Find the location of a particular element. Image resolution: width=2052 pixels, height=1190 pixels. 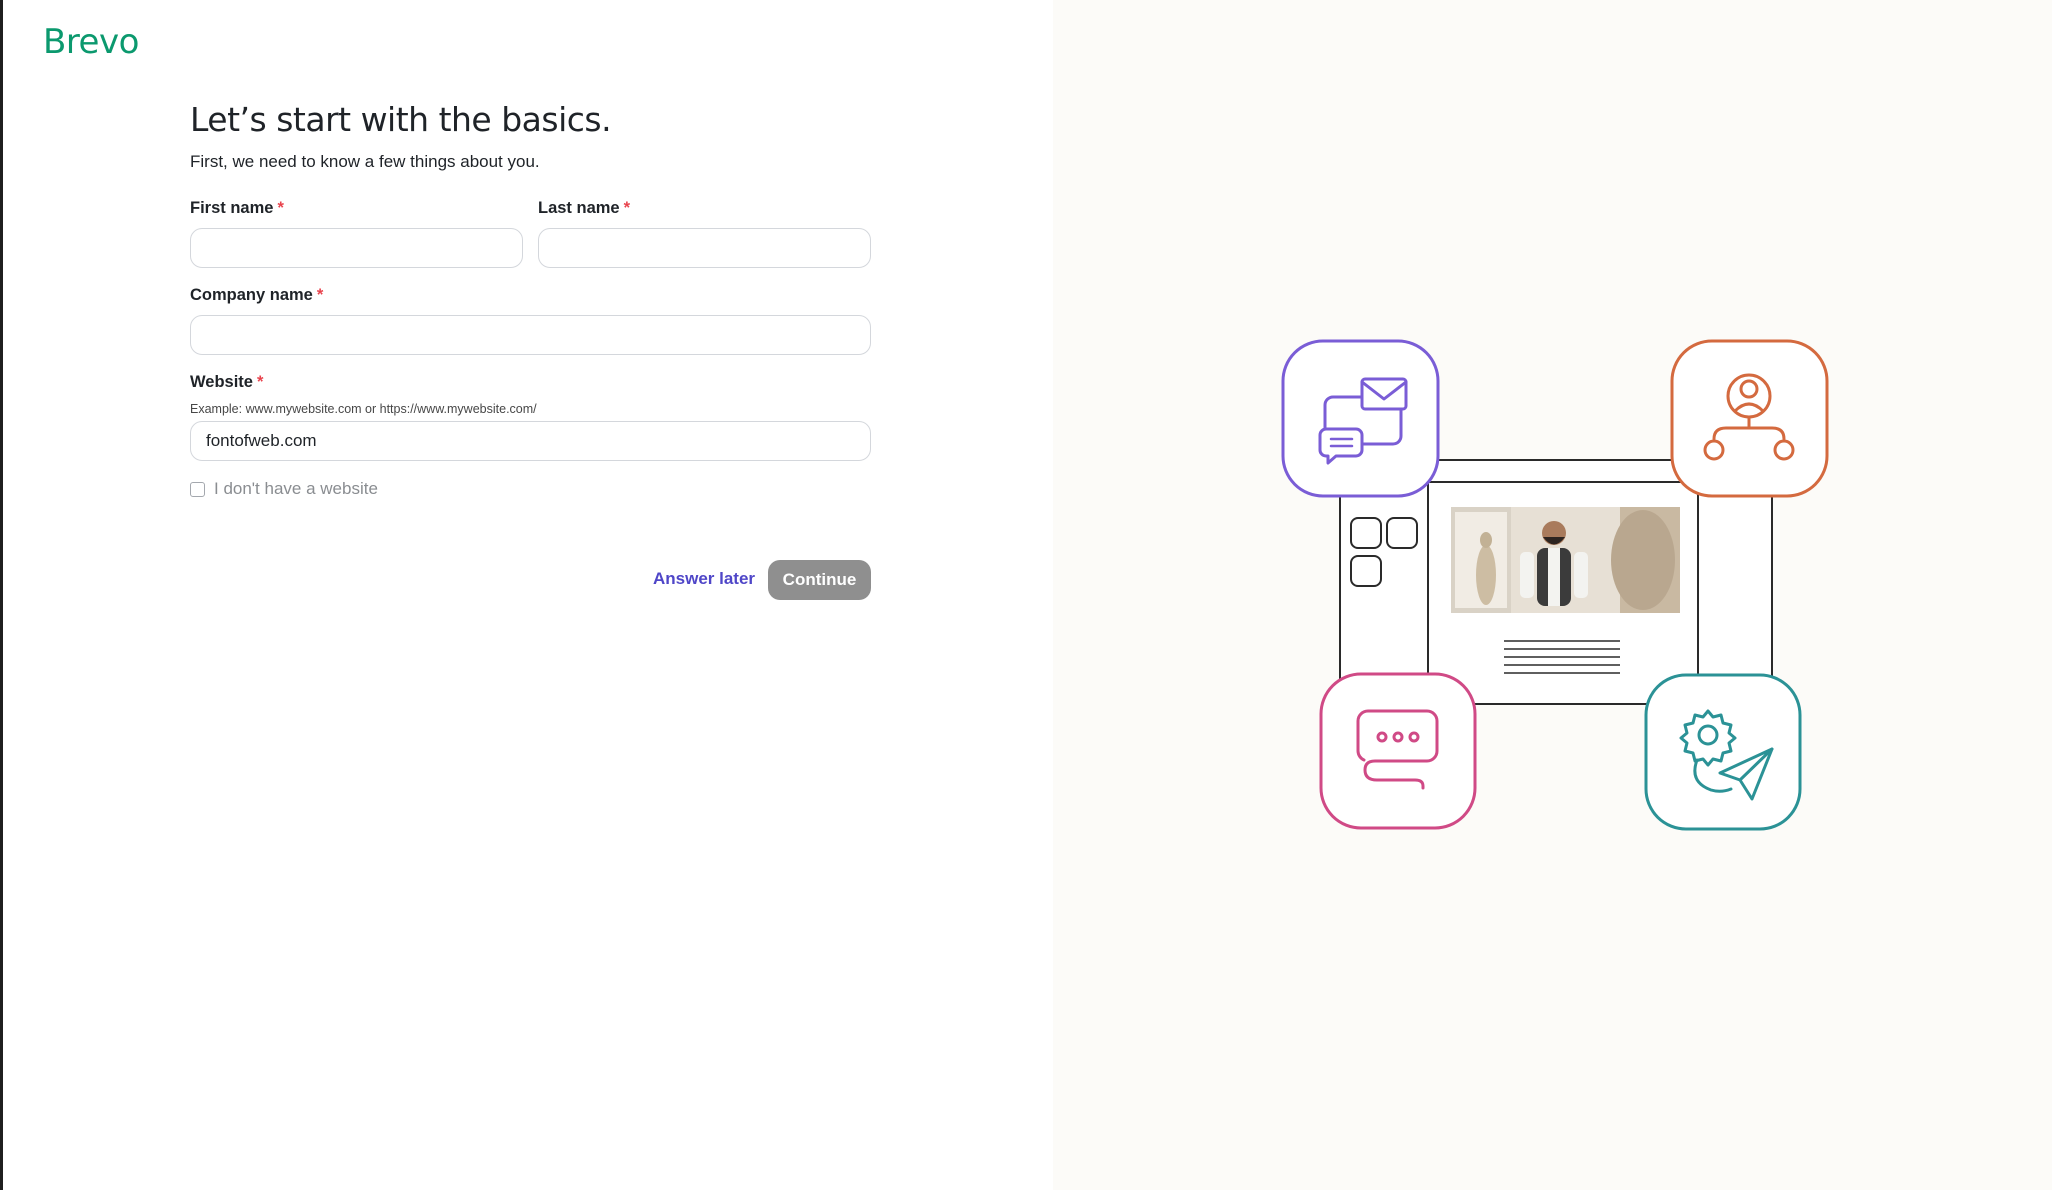

marketing-illustration is located at coordinates (1555, 585).